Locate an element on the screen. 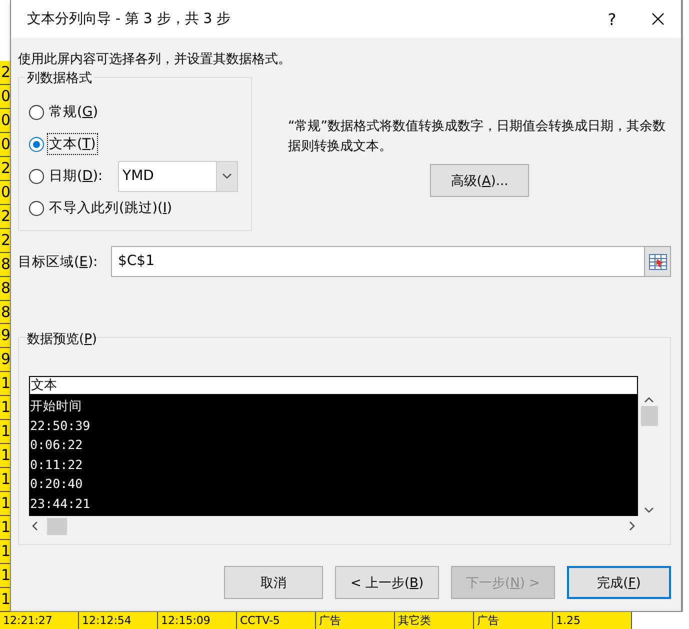  radio-label: 日期(D): is located at coordinates (76, 176).